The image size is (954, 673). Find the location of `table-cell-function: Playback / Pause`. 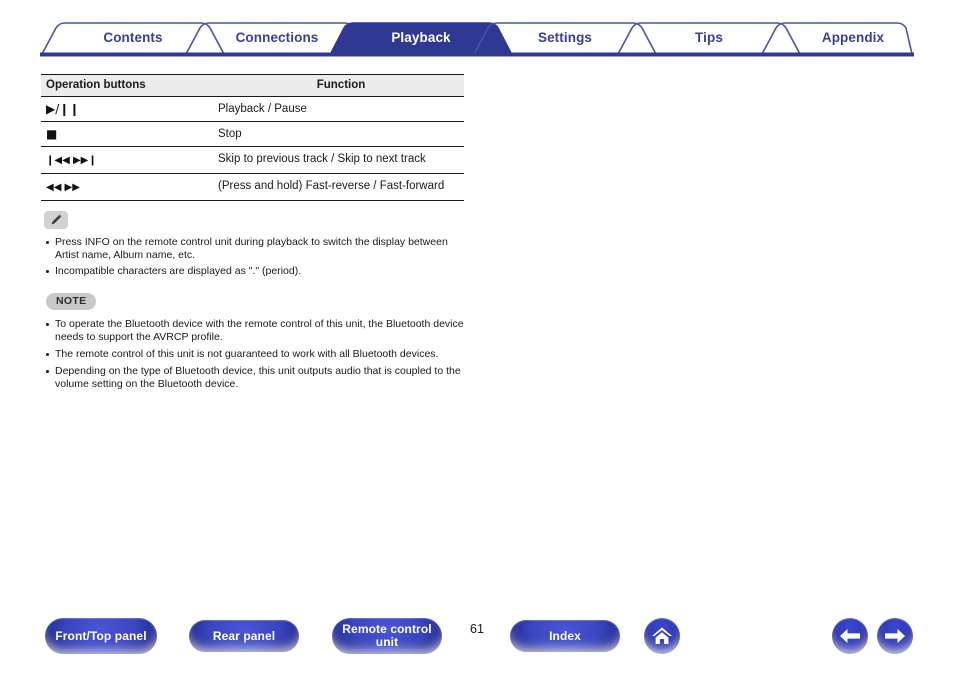

table-cell-function: Playback / Pause is located at coordinates (341, 109).